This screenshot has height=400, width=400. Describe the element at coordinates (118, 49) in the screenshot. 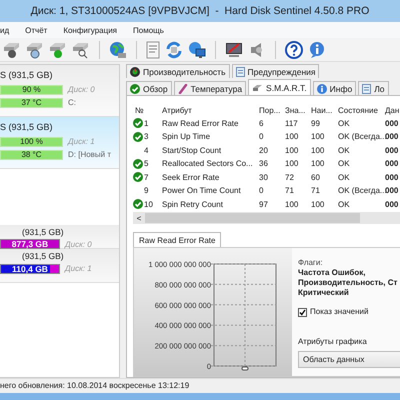

I see `globe-icon` at that location.